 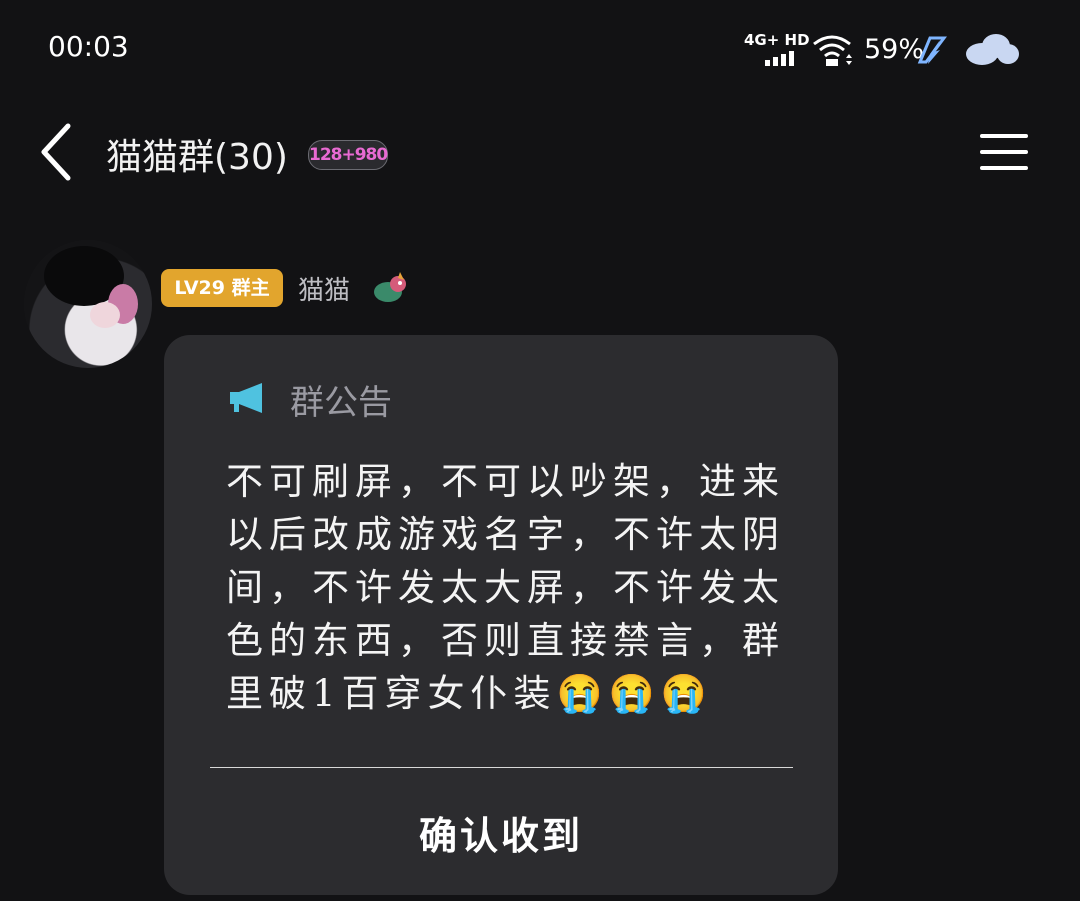 What do you see at coordinates (58, 152) in the screenshot?
I see `back-button` at bounding box center [58, 152].